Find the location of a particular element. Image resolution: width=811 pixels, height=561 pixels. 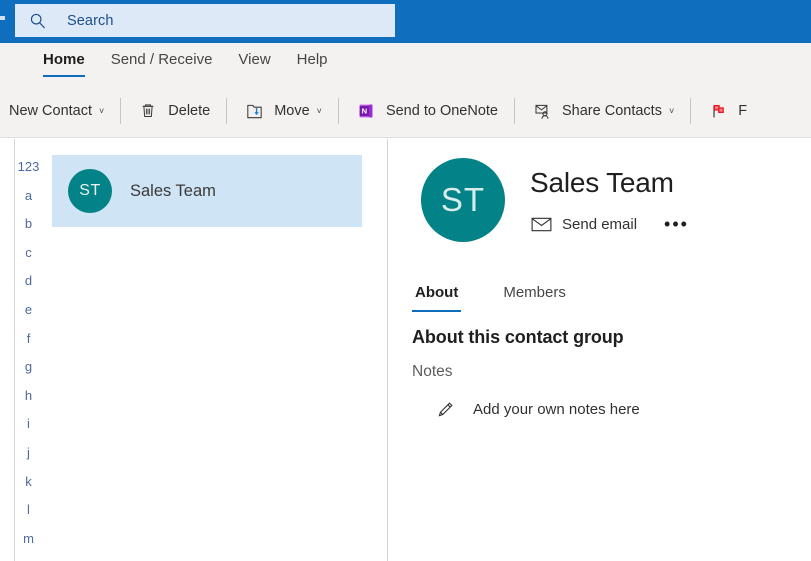

alpha-index-g: g is located at coordinates (28, 366).